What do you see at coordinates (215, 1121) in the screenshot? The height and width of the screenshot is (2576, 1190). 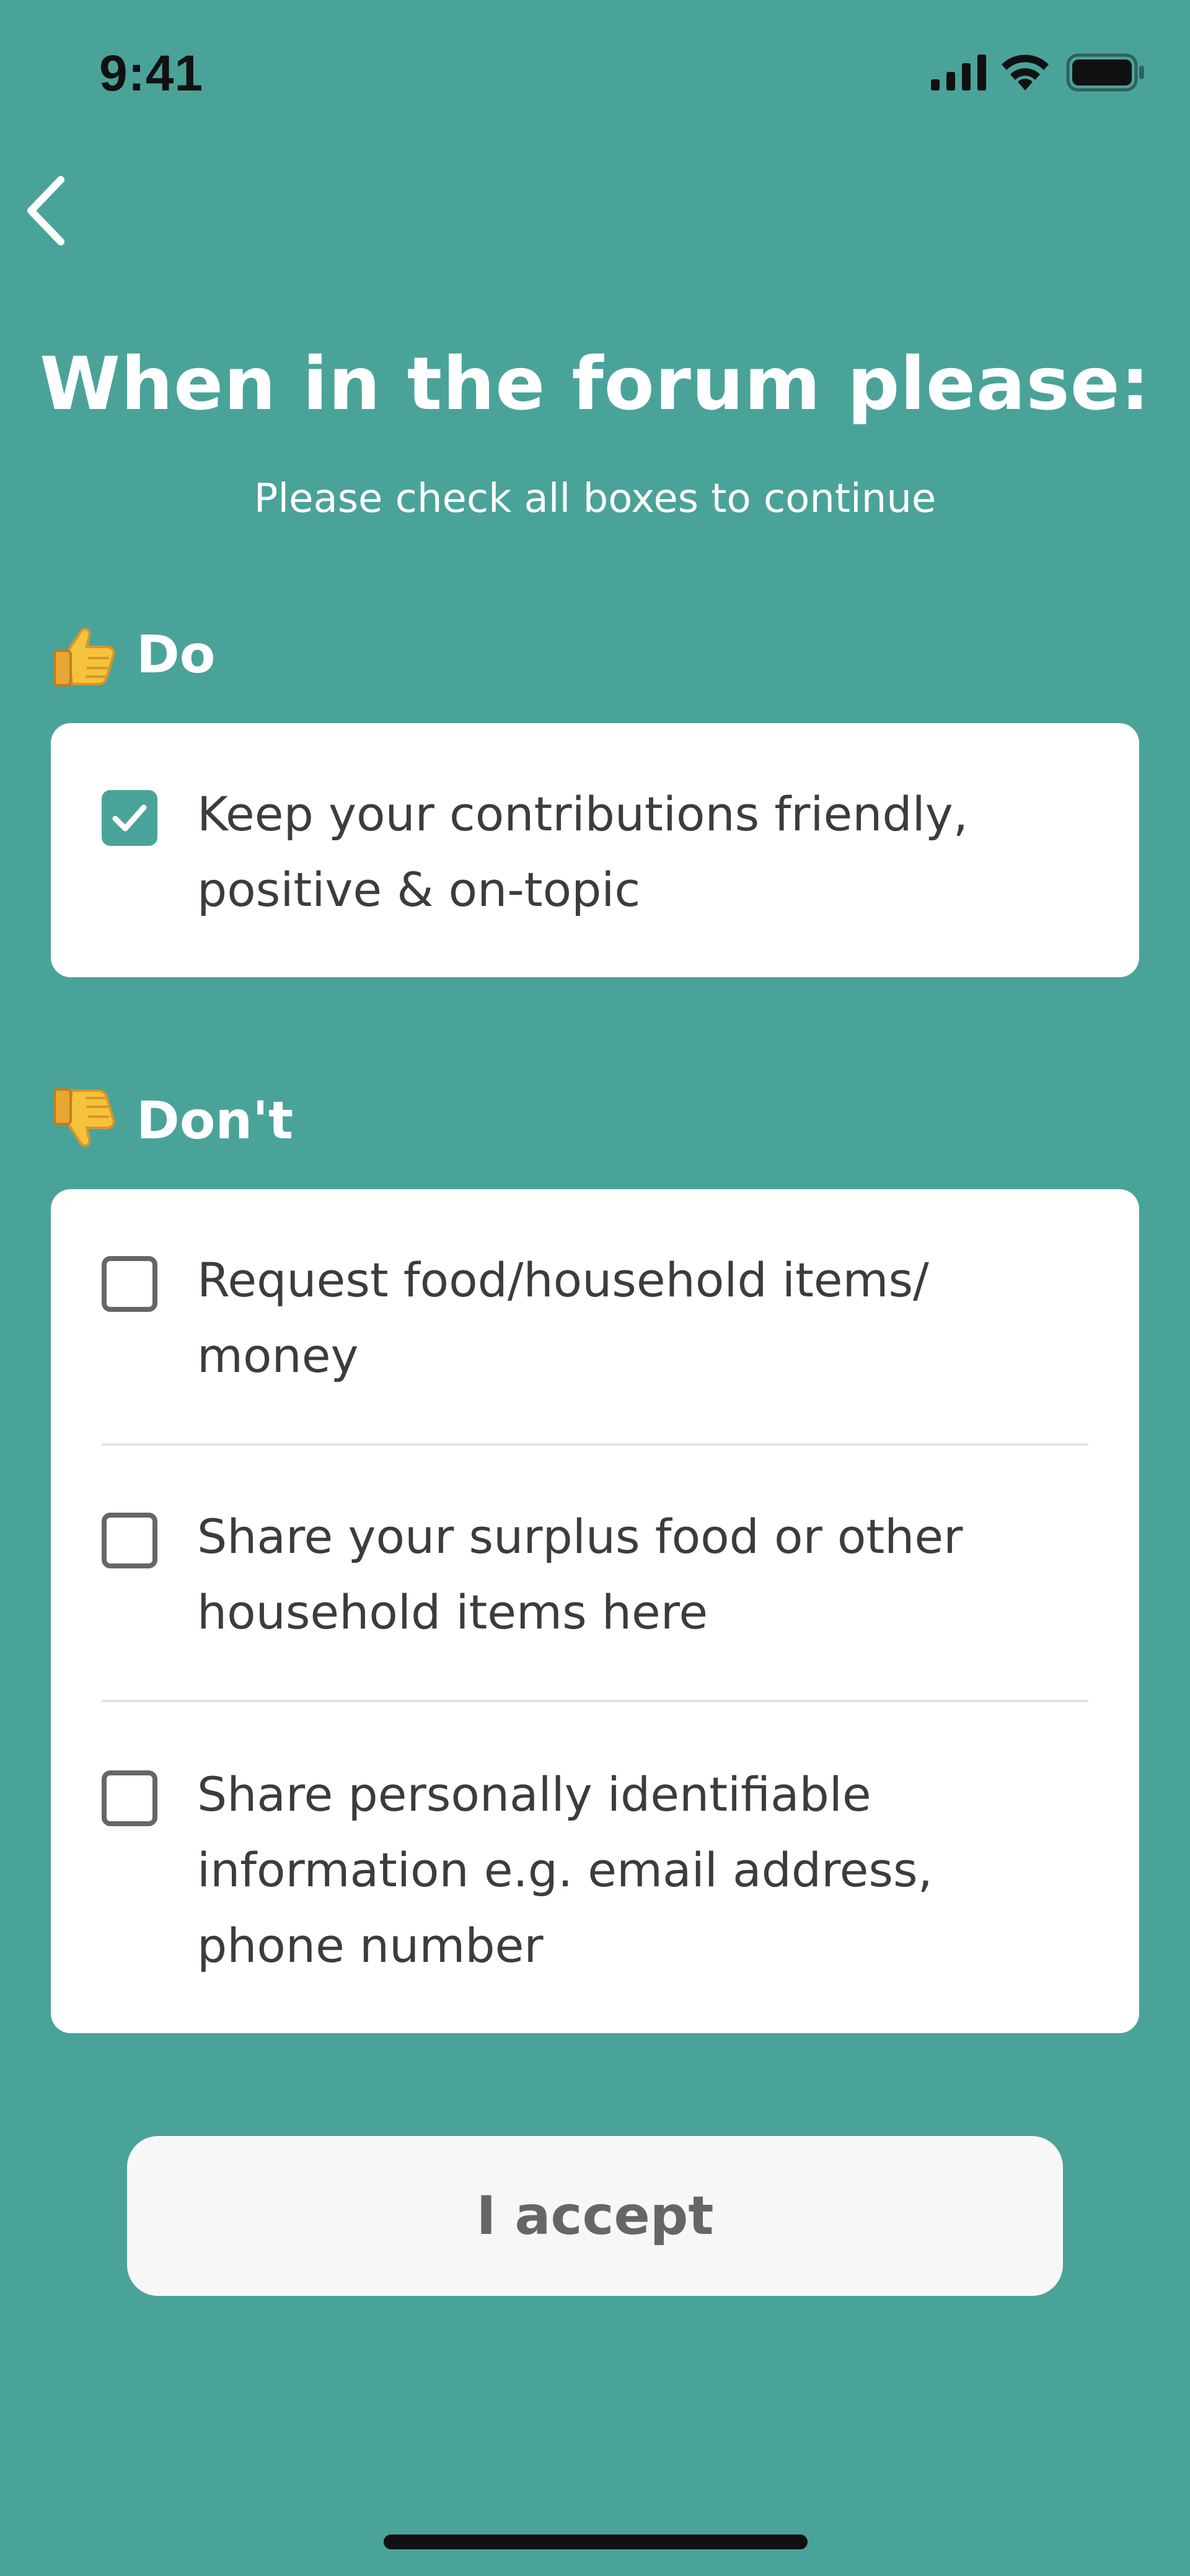 I see `dont-heading-label: Don't` at bounding box center [215, 1121].